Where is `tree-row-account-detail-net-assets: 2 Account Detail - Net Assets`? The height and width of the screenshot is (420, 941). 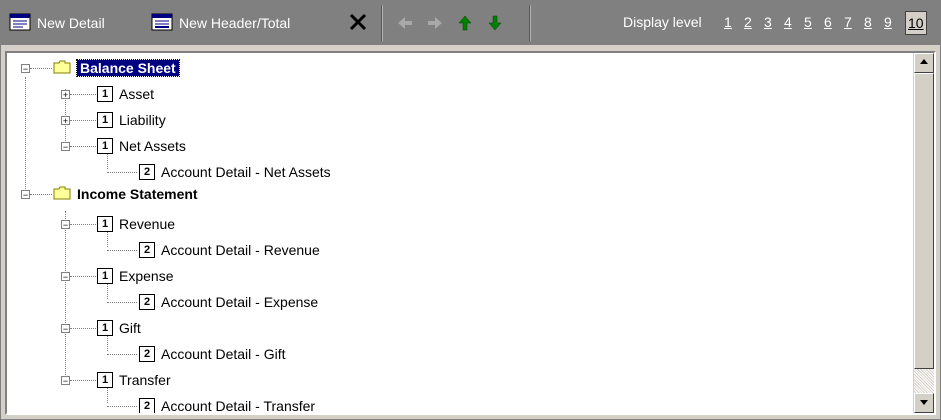
tree-row-account-detail-net-assets: 2 Account Detail - Net Assets is located at coordinates (235, 172).